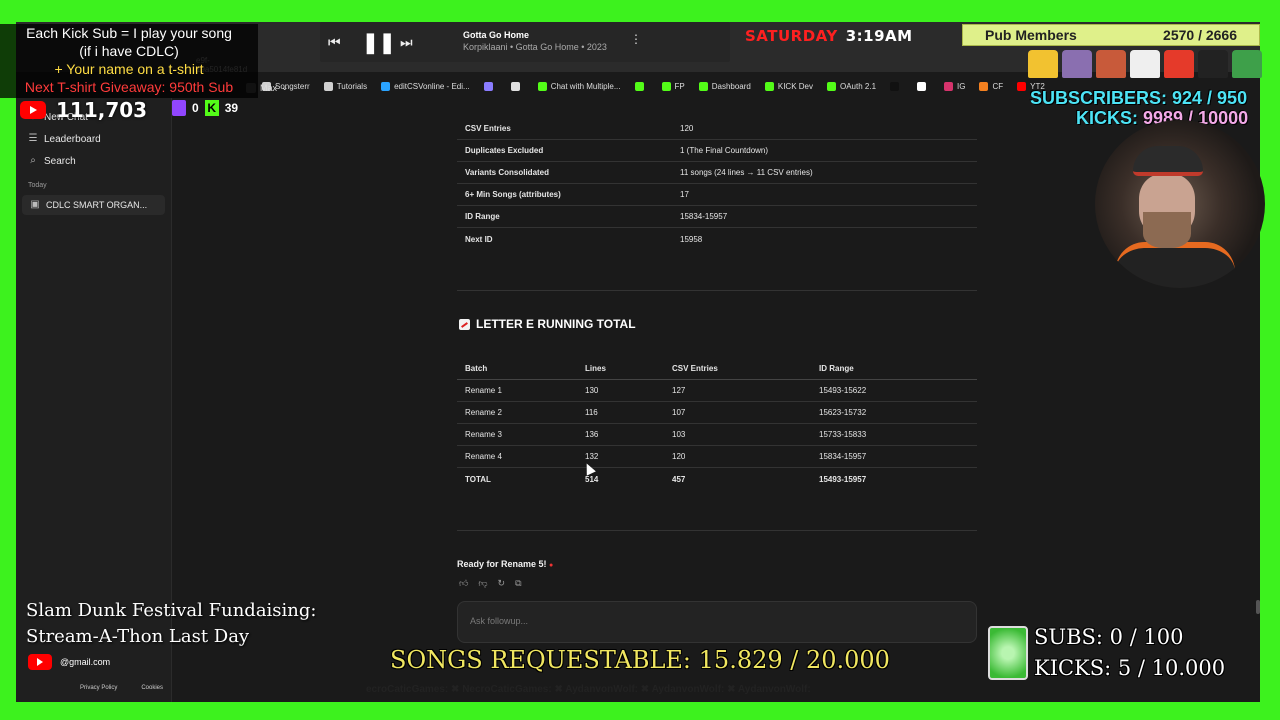  Describe the element at coordinates (129, 33) in the screenshot. I see `kick-sub-line: Each Kick Sub = I play your song` at that location.